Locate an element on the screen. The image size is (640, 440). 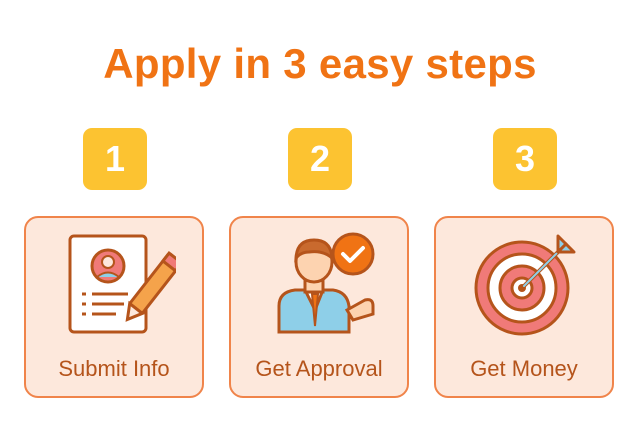
step-2-badge: 2 is located at coordinates (320, 159).